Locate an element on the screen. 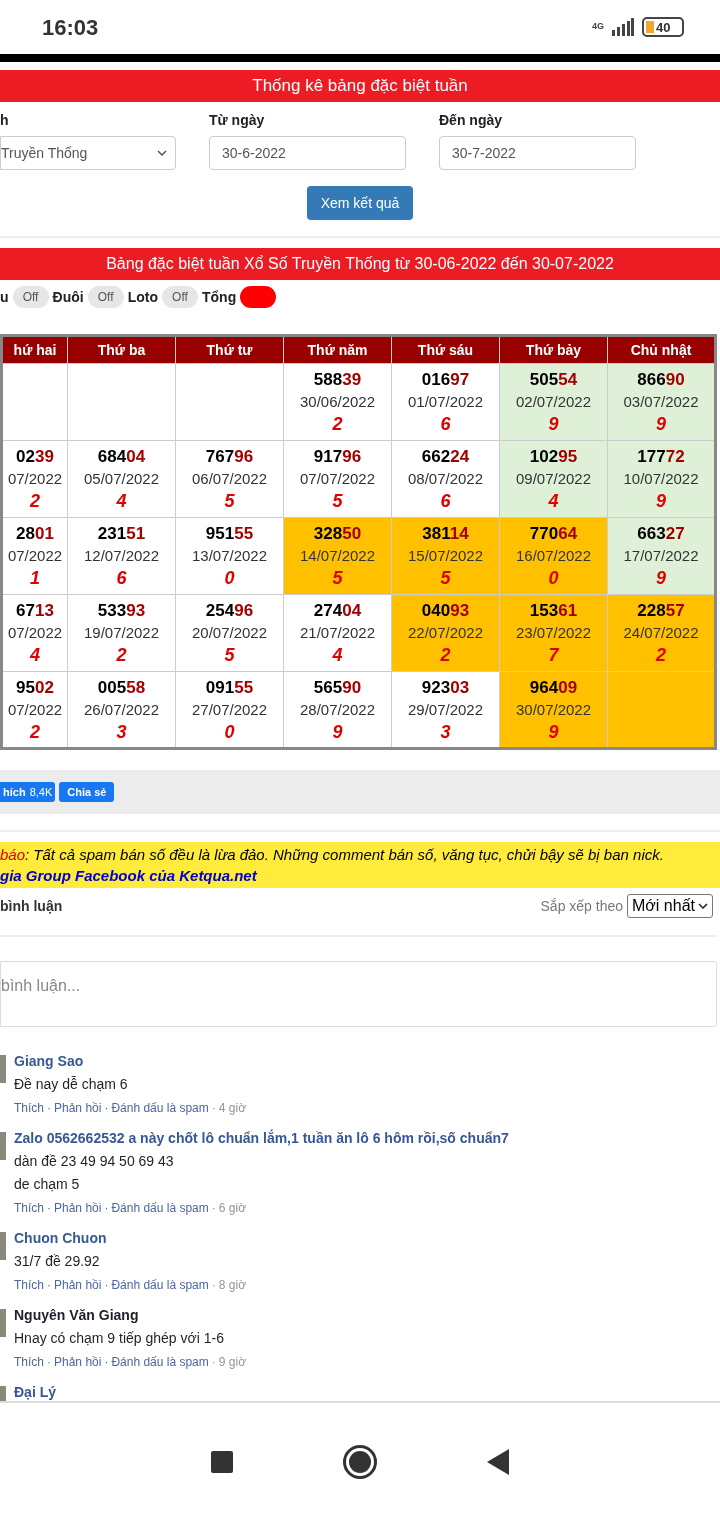 This screenshot has width=720, height=1520. commenter-name: Chuon Chuon is located at coordinates (130, 1238).